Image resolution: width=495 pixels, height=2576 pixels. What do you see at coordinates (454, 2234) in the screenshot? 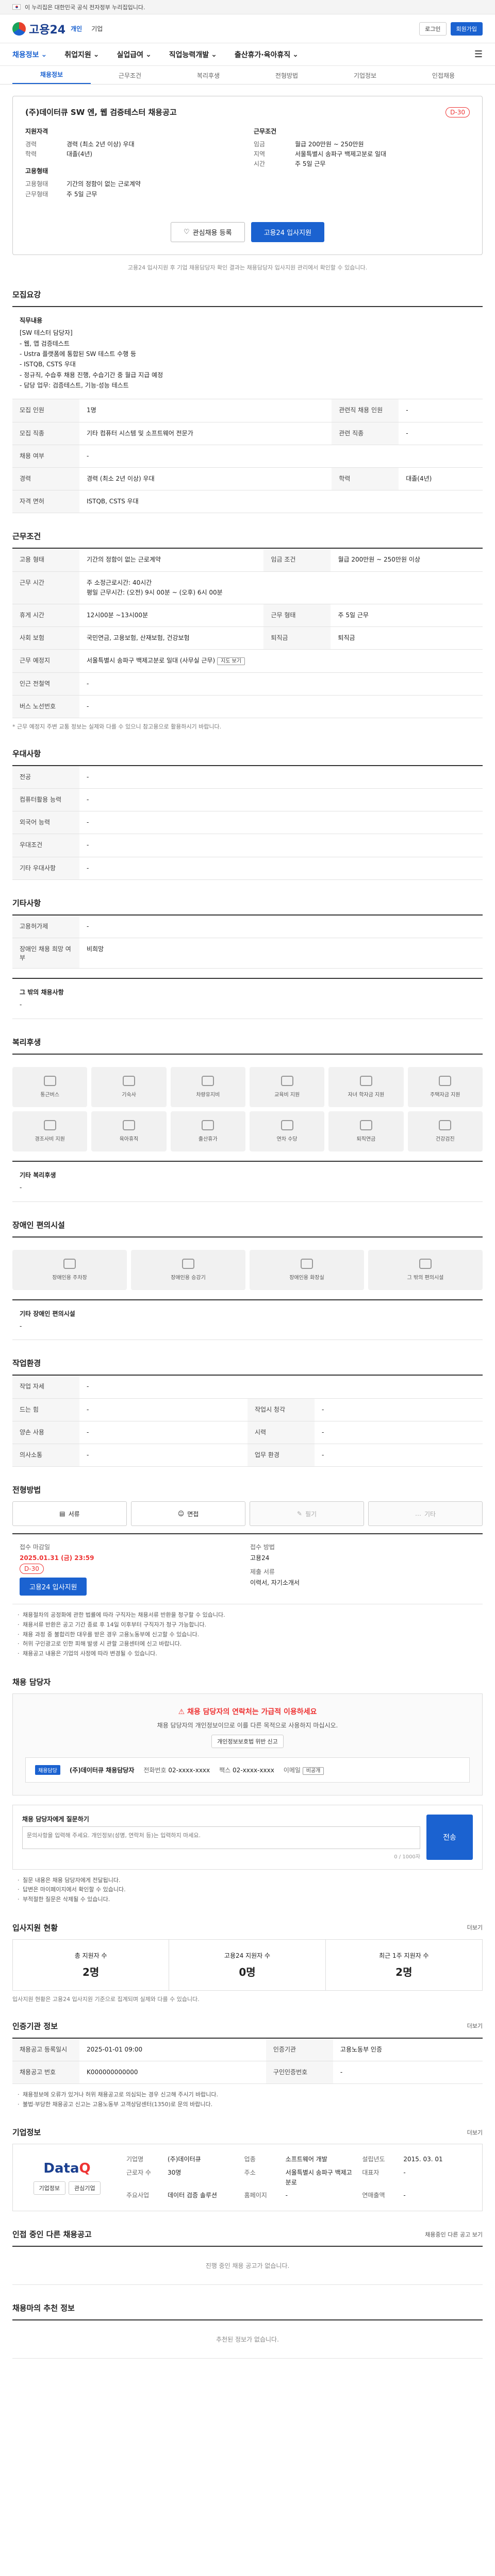
I see `more-link: 채용중인 다른 공고 보기` at bounding box center [454, 2234].